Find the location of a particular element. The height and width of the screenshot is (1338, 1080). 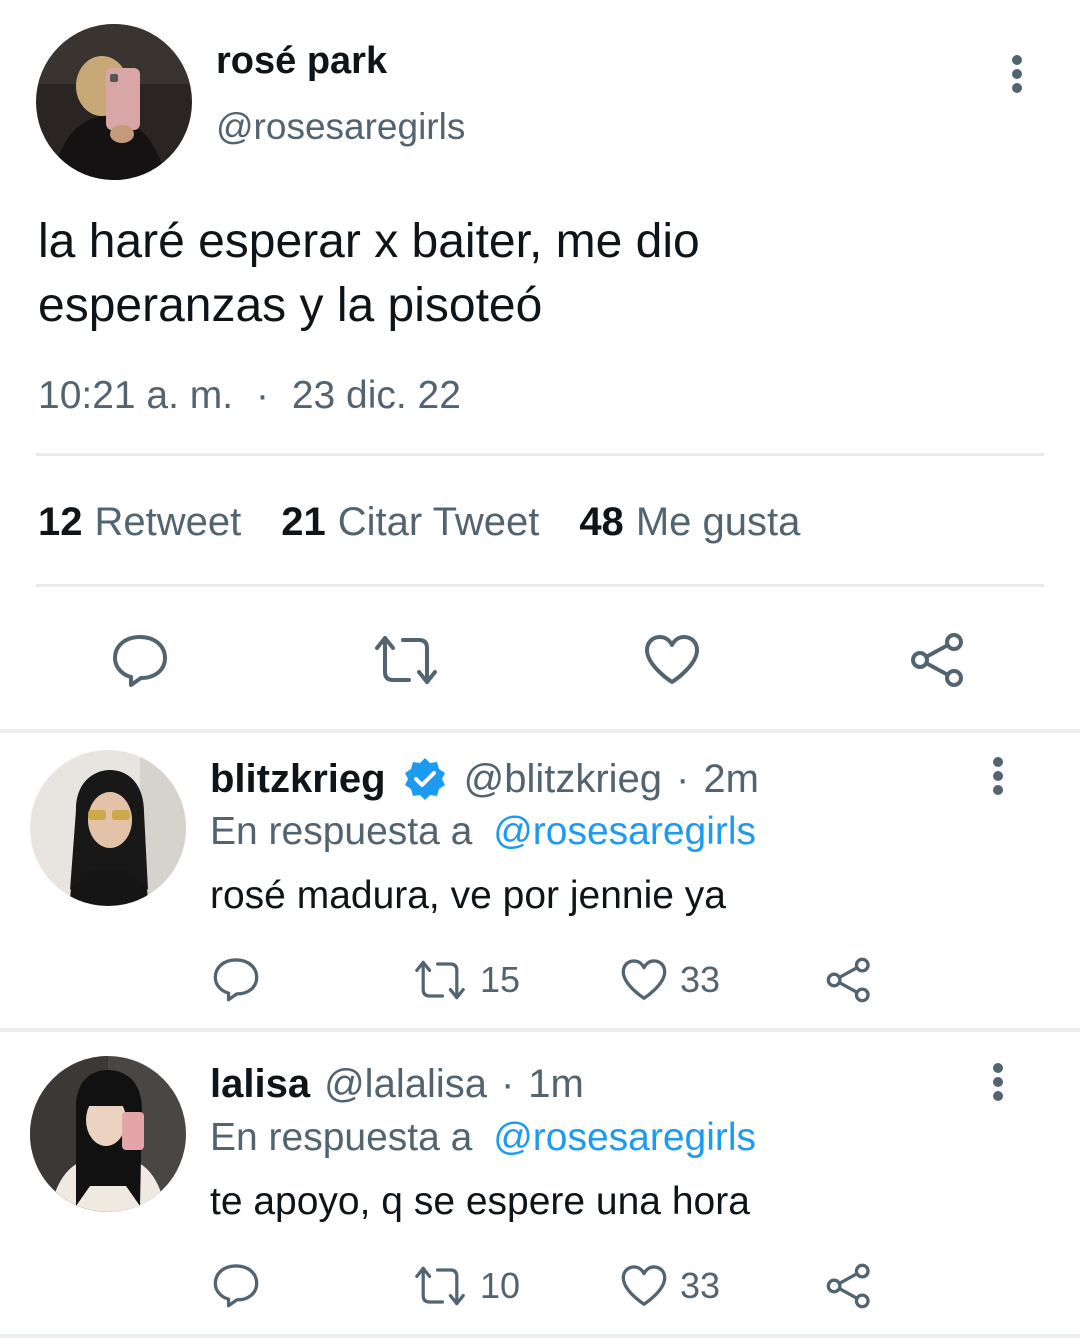

reply-header: blitzkrieg @blitzkrieg · 2m is located at coordinates (484, 779).